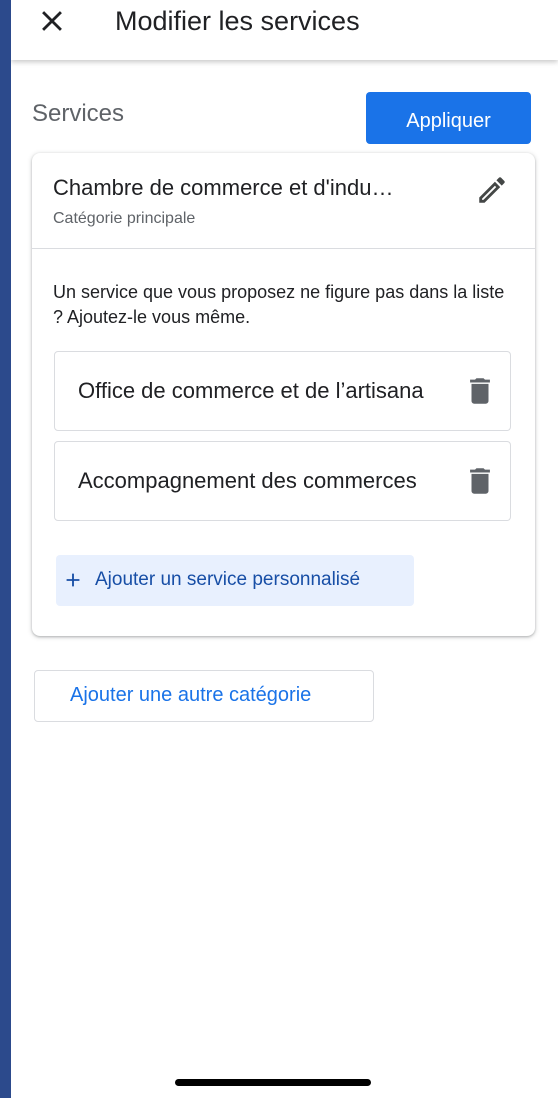 The height and width of the screenshot is (1098, 558). I want to click on add-custom-service-label: Ajouter un service personnalisé, so click(228, 579).